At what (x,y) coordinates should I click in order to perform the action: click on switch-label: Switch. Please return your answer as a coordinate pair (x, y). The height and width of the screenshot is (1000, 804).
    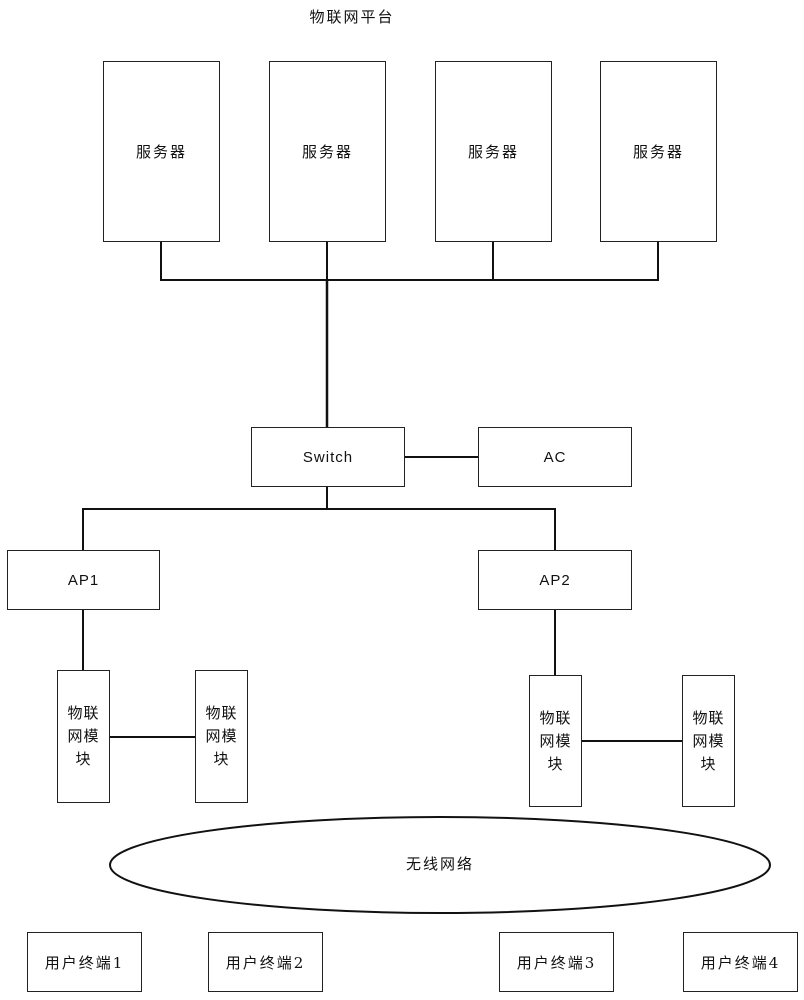
    Looking at the image, I should click on (328, 457).